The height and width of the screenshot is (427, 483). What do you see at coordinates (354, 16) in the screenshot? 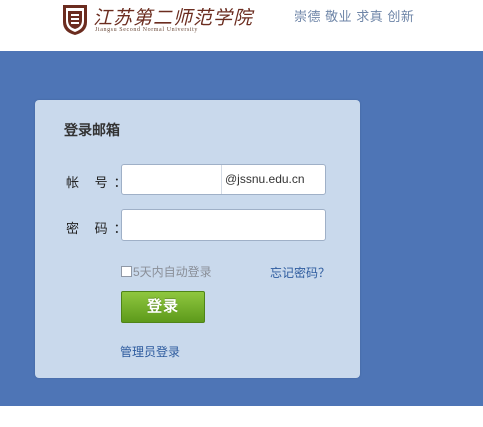
I see `school-motto: 崇德 敬业 求真 创新` at bounding box center [354, 16].